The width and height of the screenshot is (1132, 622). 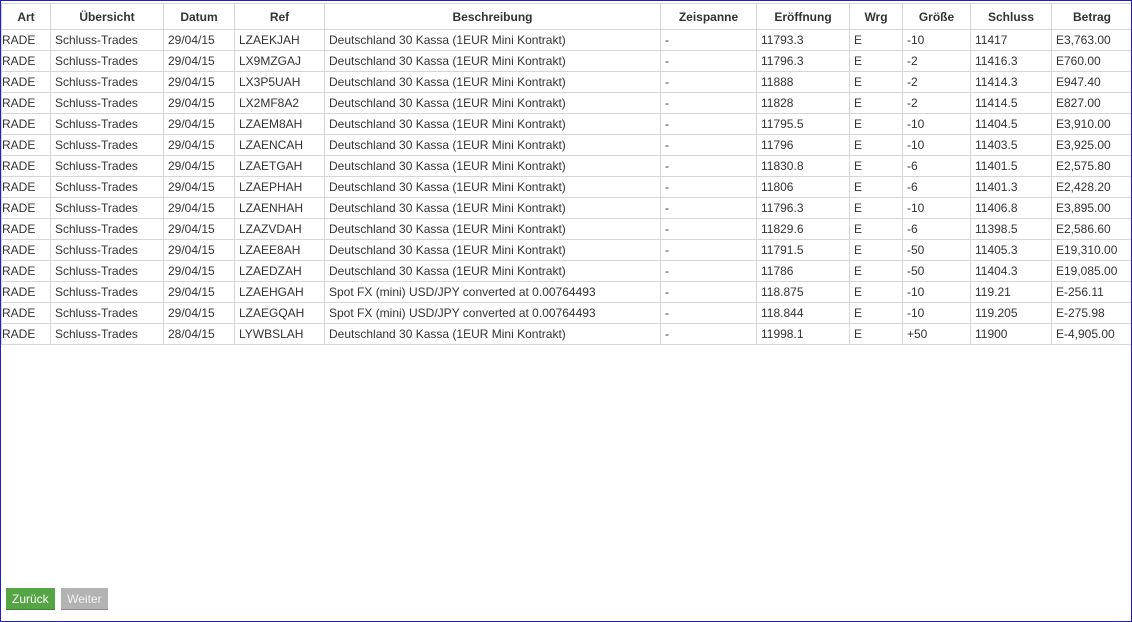 What do you see at coordinates (279, 271) in the screenshot?
I see `cell-ref: LZAEDZAH` at bounding box center [279, 271].